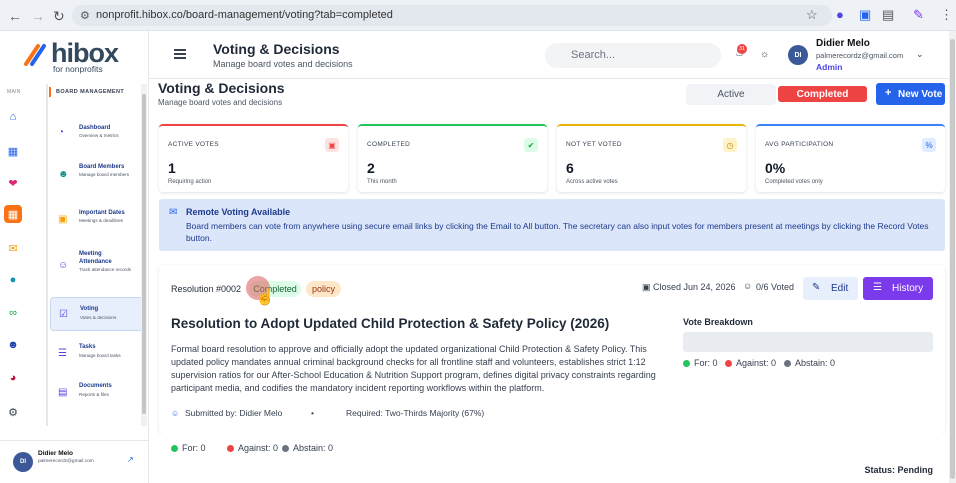 This screenshot has height=483, width=956. Describe the element at coordinates (188, 448) in the screenshot. I see `footer-for: For: 0` at that location.